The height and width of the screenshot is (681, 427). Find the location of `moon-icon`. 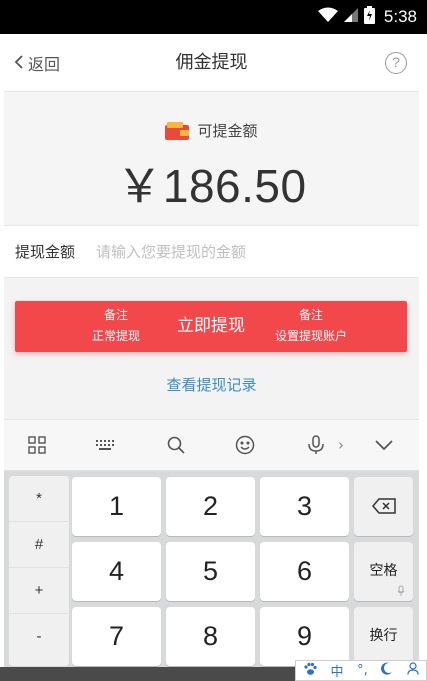

moon-icon is located at coordinates (387, 670).